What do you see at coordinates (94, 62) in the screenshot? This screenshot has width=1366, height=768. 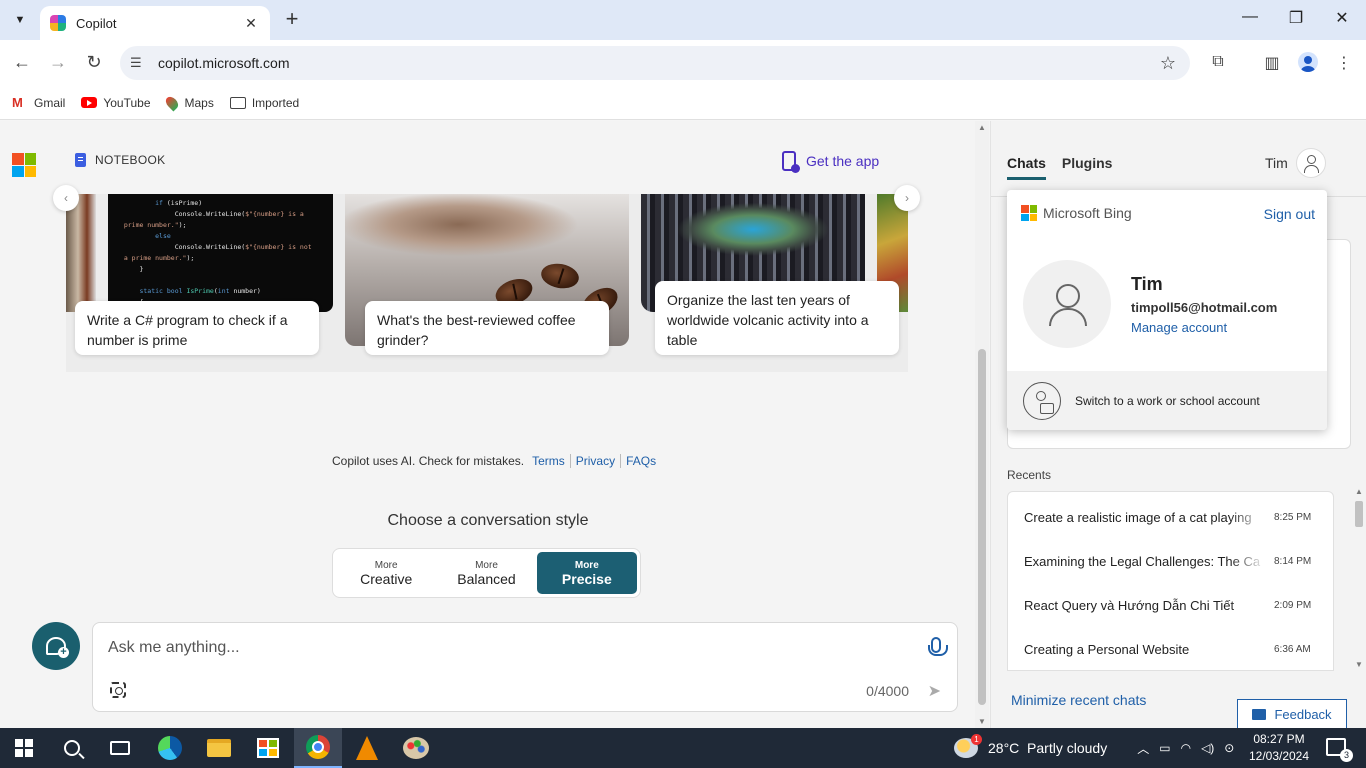 I see `reload-button: ↻` at bounding box center [94, 62].